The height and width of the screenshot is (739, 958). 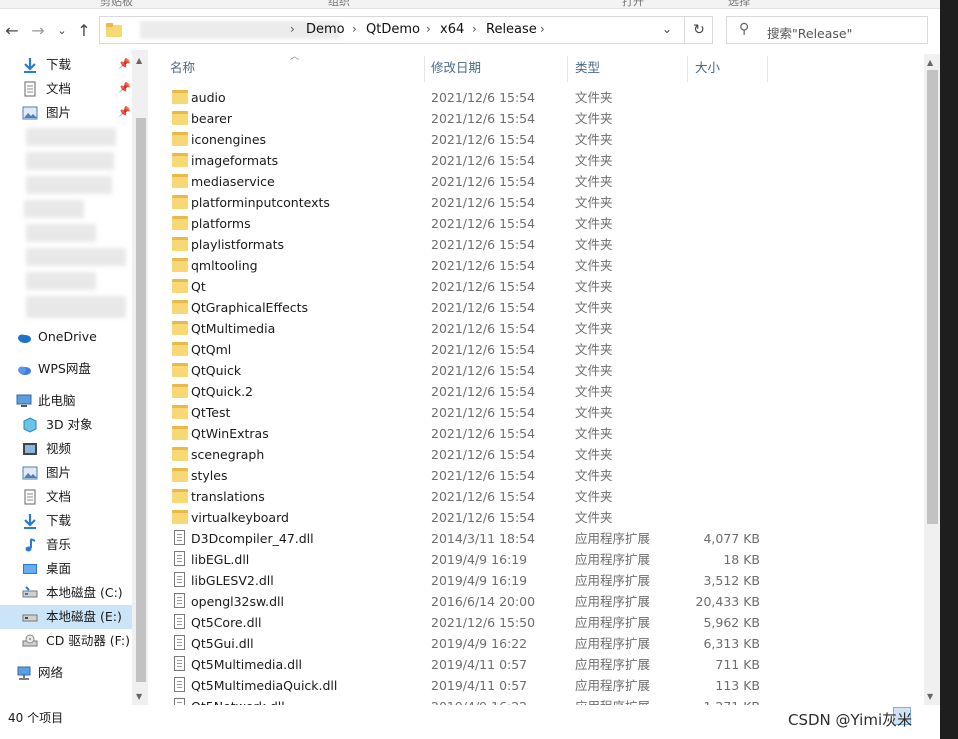 I want to click on table-row: bearer 2021/12/6 15:54 文件夹, so click(x=542, y=118).